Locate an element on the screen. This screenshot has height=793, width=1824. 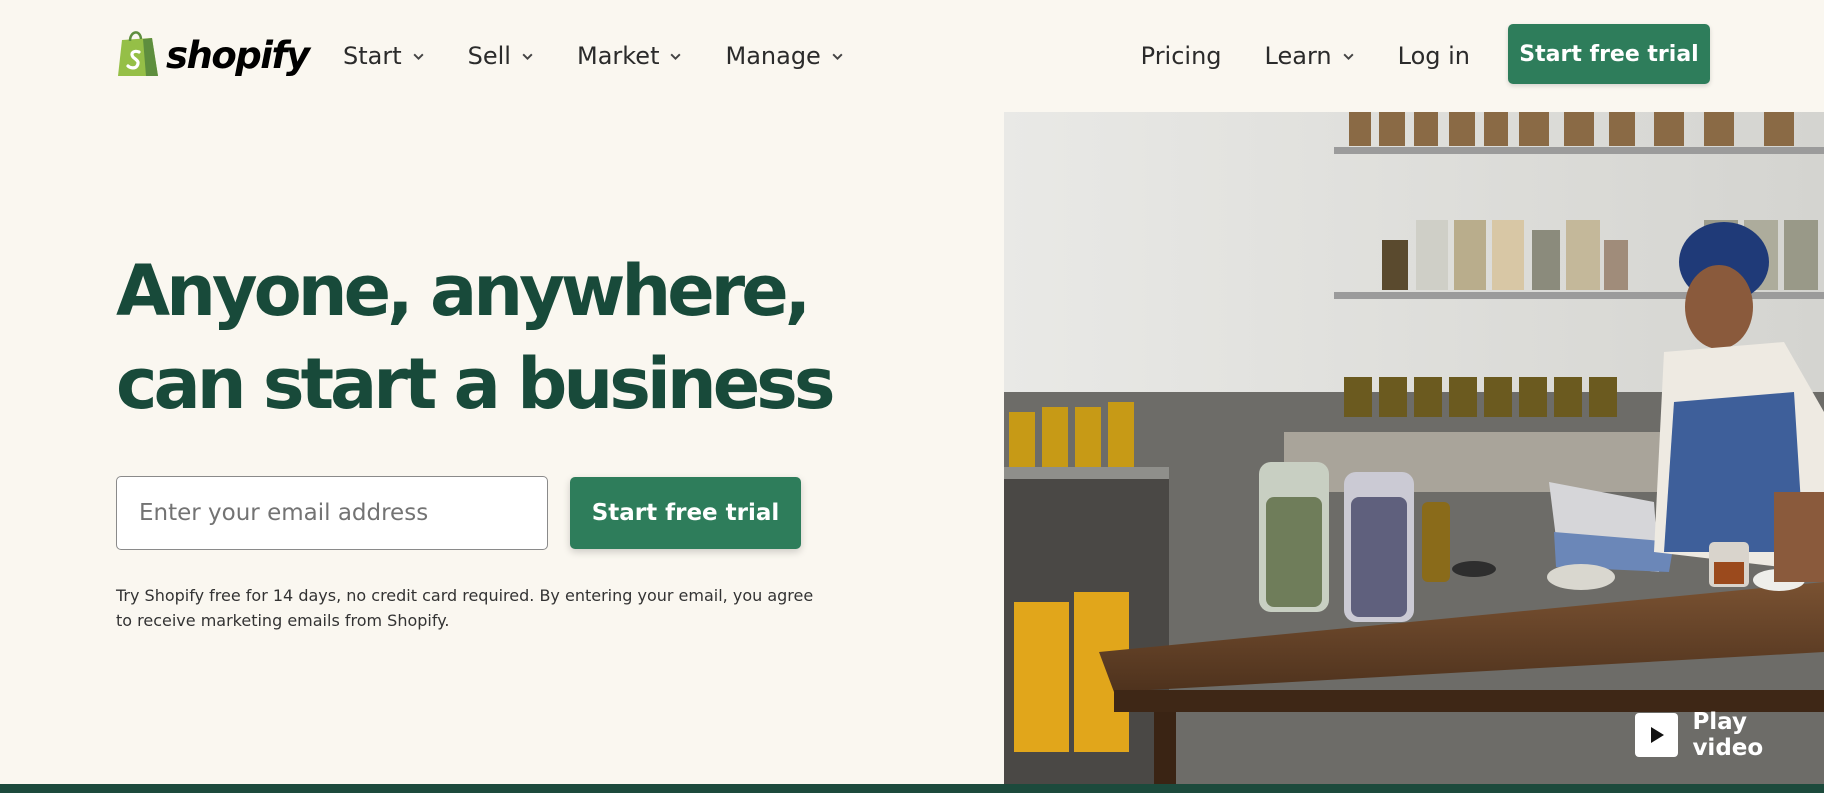
nav-login: Log in is located at coordinates (1434, 56).